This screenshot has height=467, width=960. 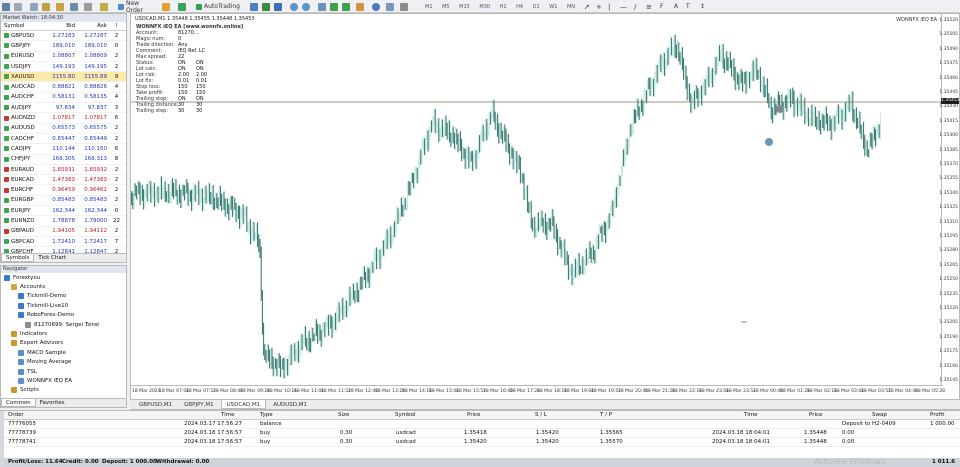 What do you see at coordinates (63, 315) in the screenshot?
I see `navigator-item: RoboForex-Demo` at bounding box center [63, 315].